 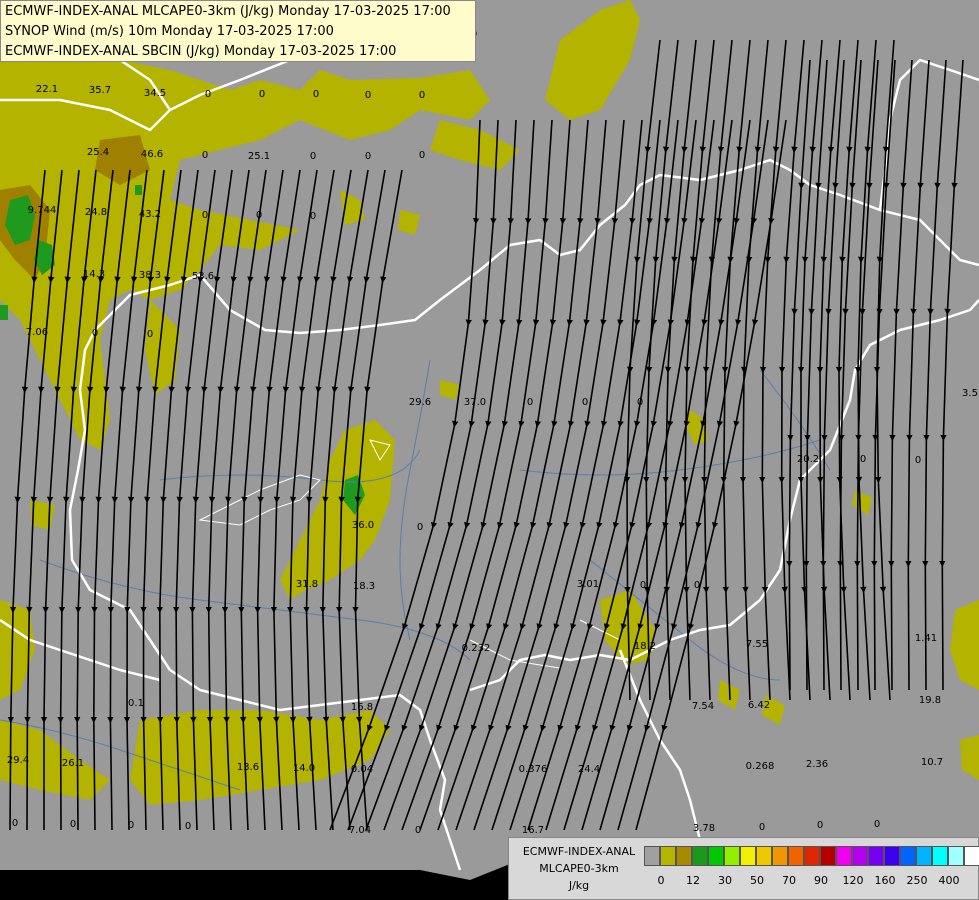 I want to click on station-value: 36.0, so click(x=363, y=525).